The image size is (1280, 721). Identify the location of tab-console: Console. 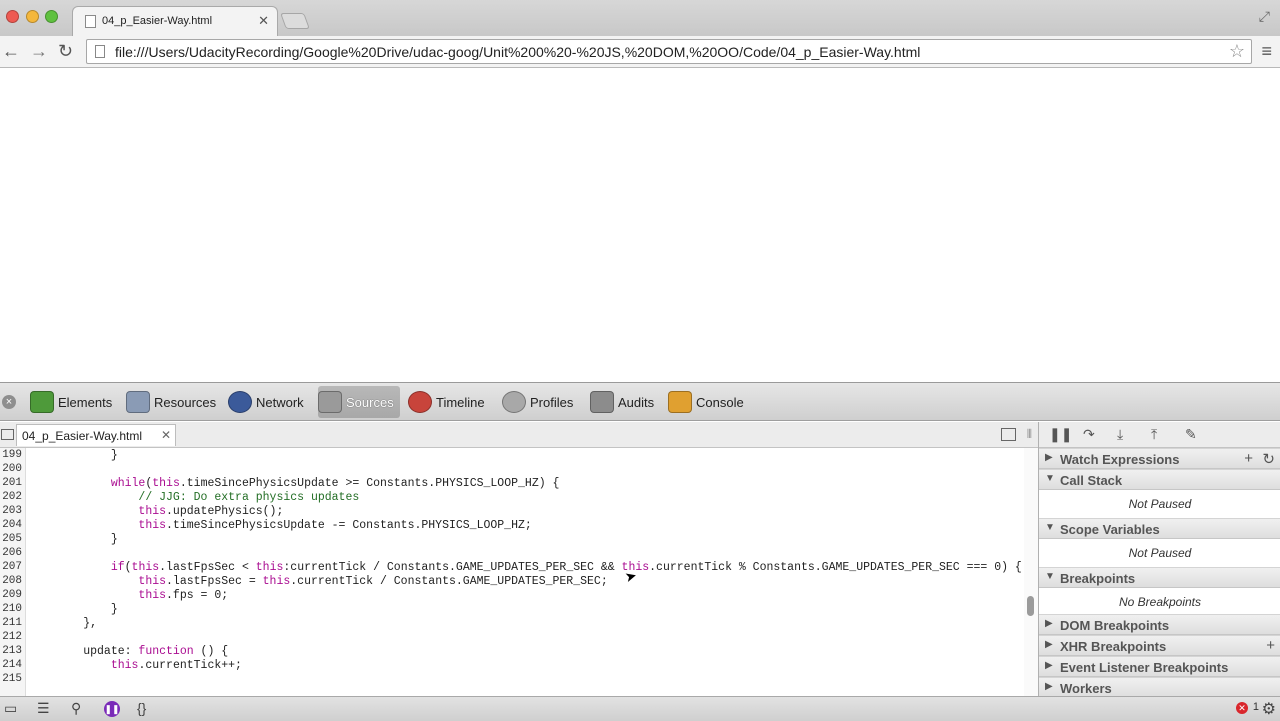
(706, 402).